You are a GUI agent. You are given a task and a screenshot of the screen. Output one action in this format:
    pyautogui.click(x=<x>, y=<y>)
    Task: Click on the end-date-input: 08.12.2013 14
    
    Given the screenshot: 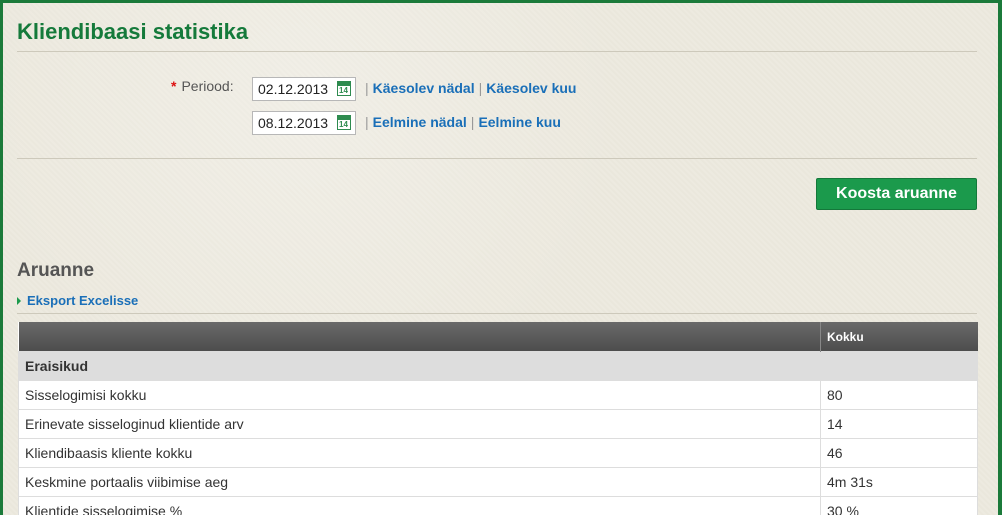 What is the action you would take?
    pyautogui.click(x=304, y=123)
    